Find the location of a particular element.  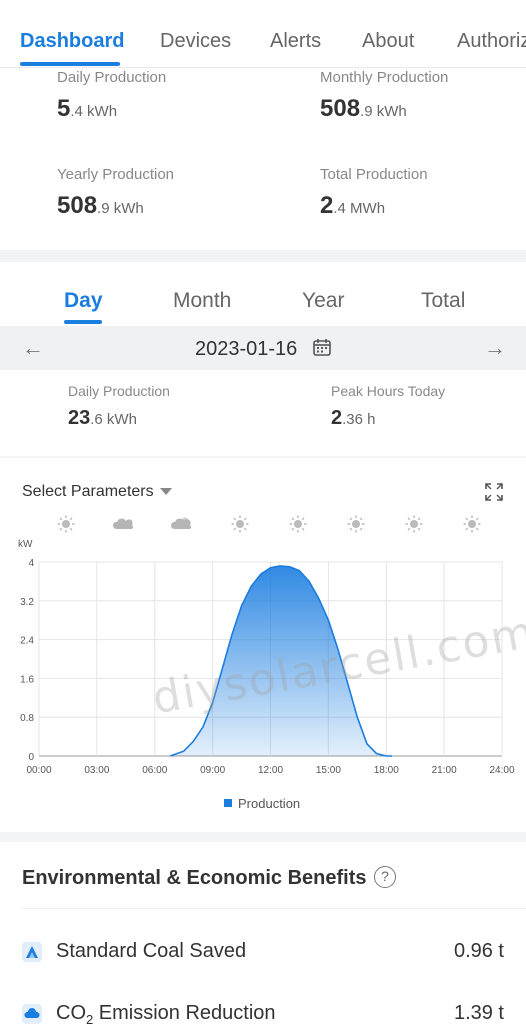

stat-value-unit: .6 kWh is located at coordinates (113, 419).